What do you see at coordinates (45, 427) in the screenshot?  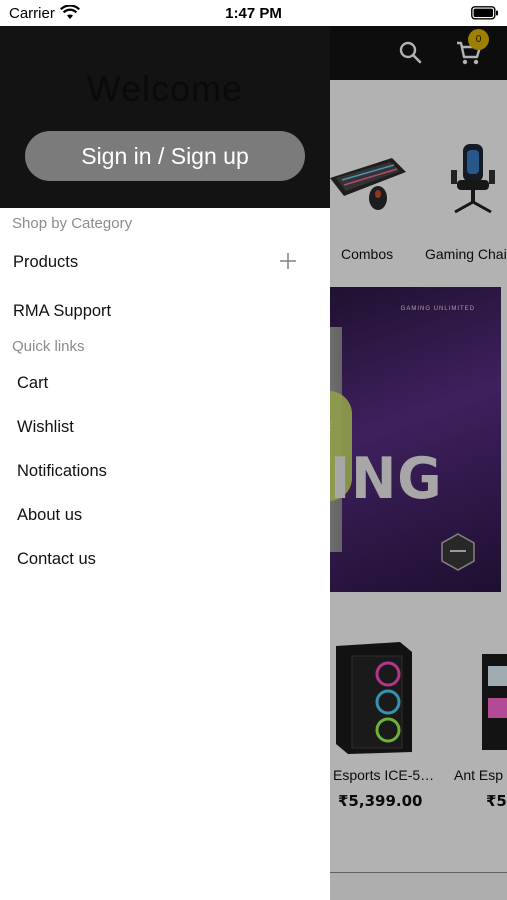 I see `quick-link-wishlist: Wishlist` at bounding box center [45, 427].